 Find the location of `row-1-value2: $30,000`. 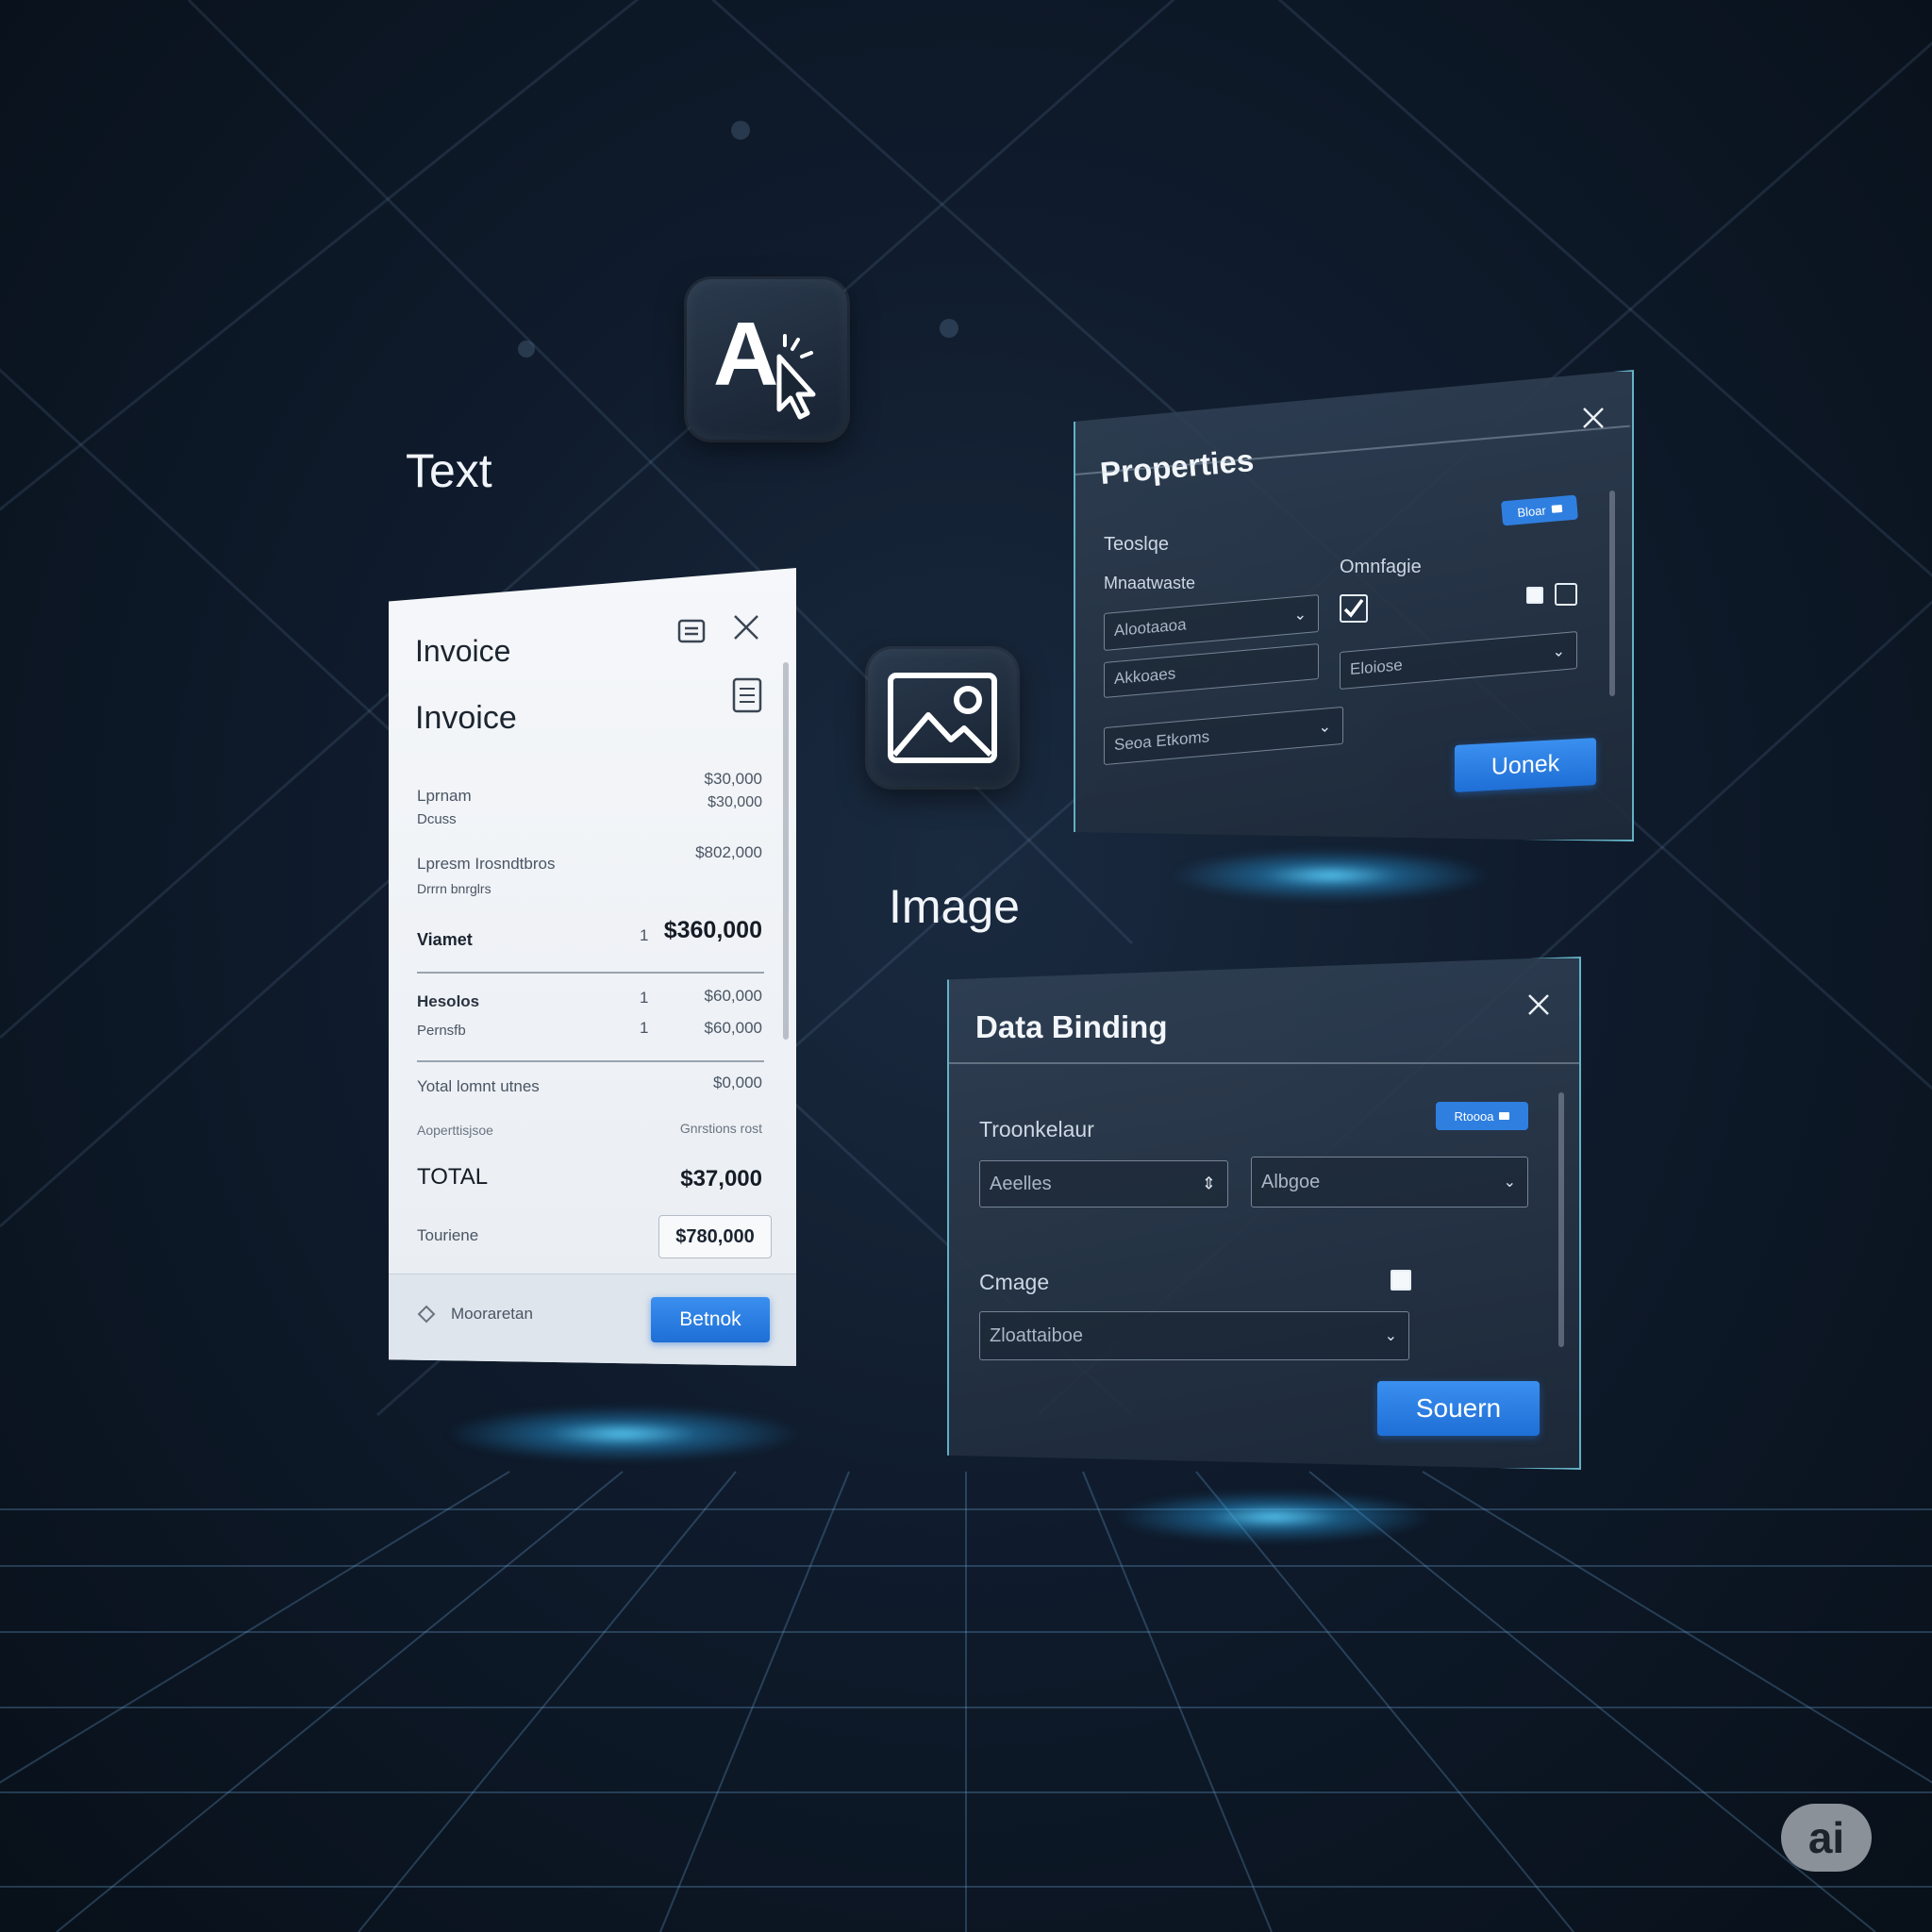

row-1-value2: $30,000 is located at coordinates (735, 802).